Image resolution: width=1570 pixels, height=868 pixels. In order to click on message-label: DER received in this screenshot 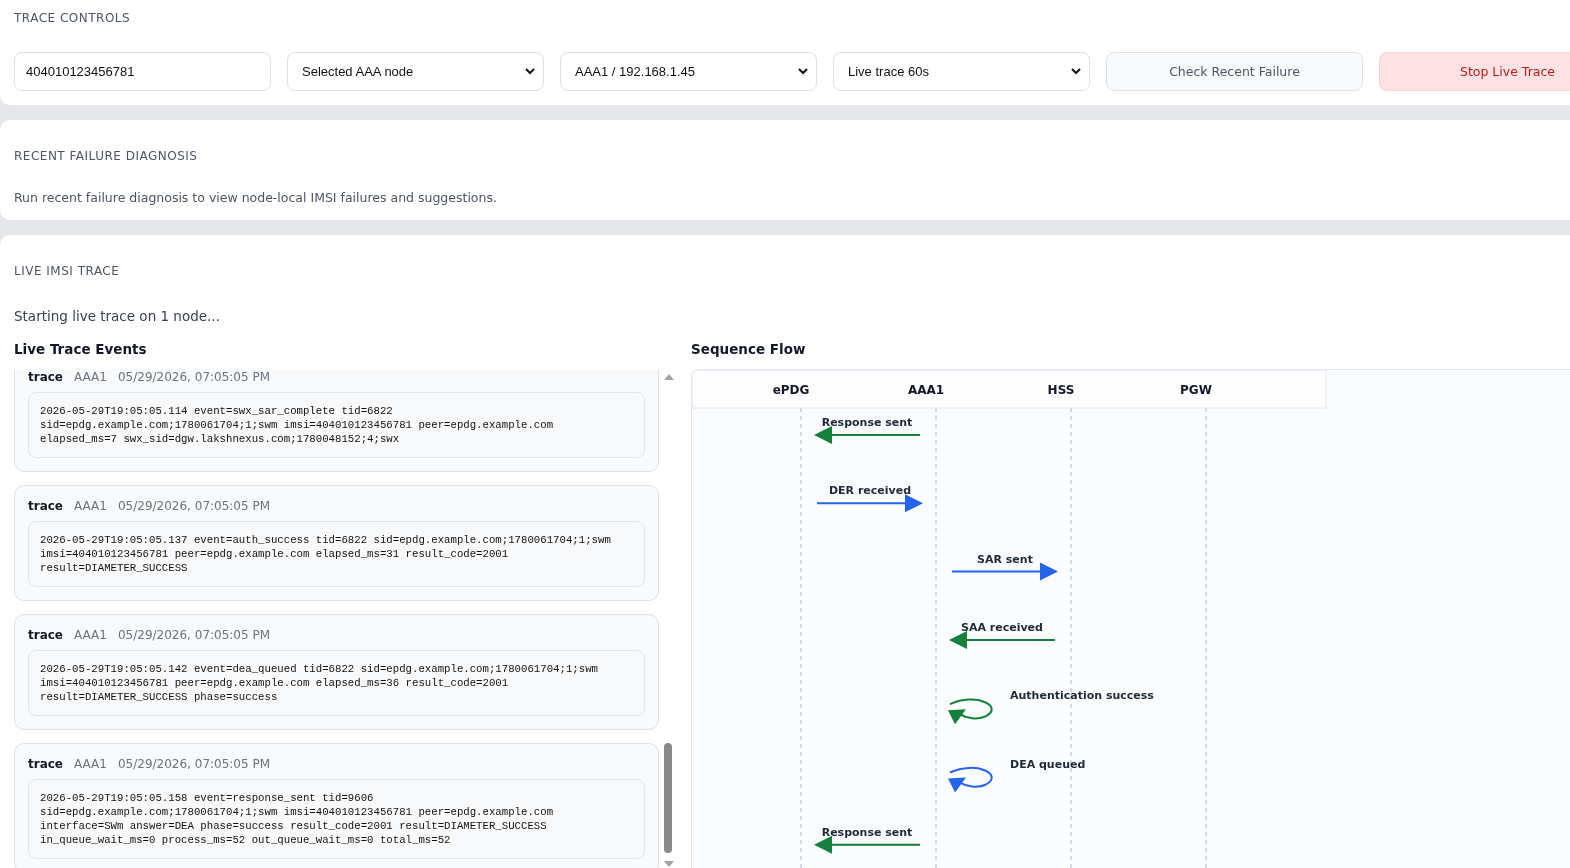, I will do `click(870, 491)`.